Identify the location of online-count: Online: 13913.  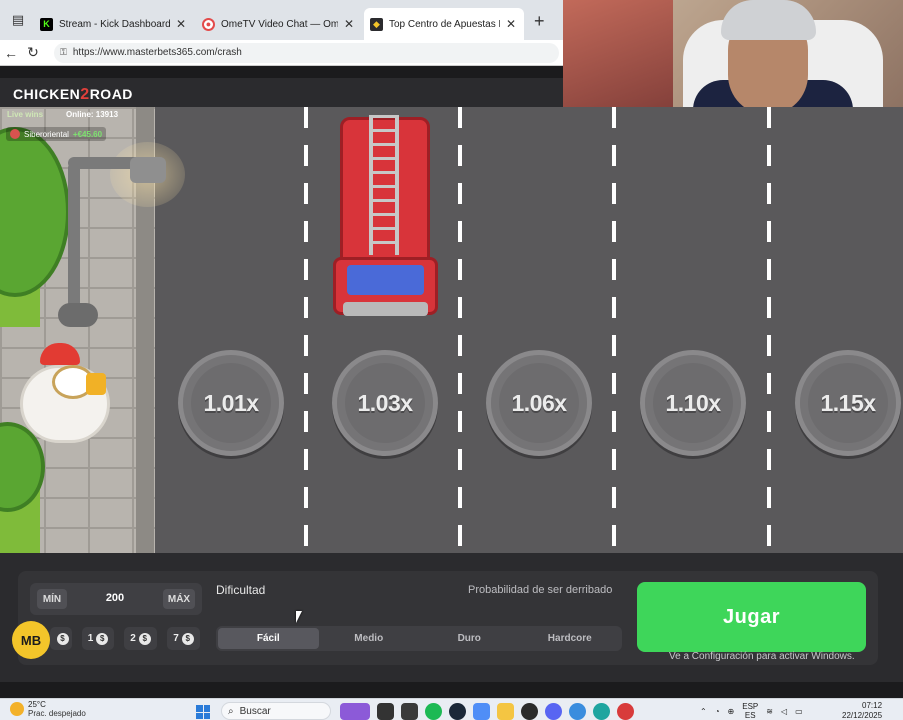
(92, 114).